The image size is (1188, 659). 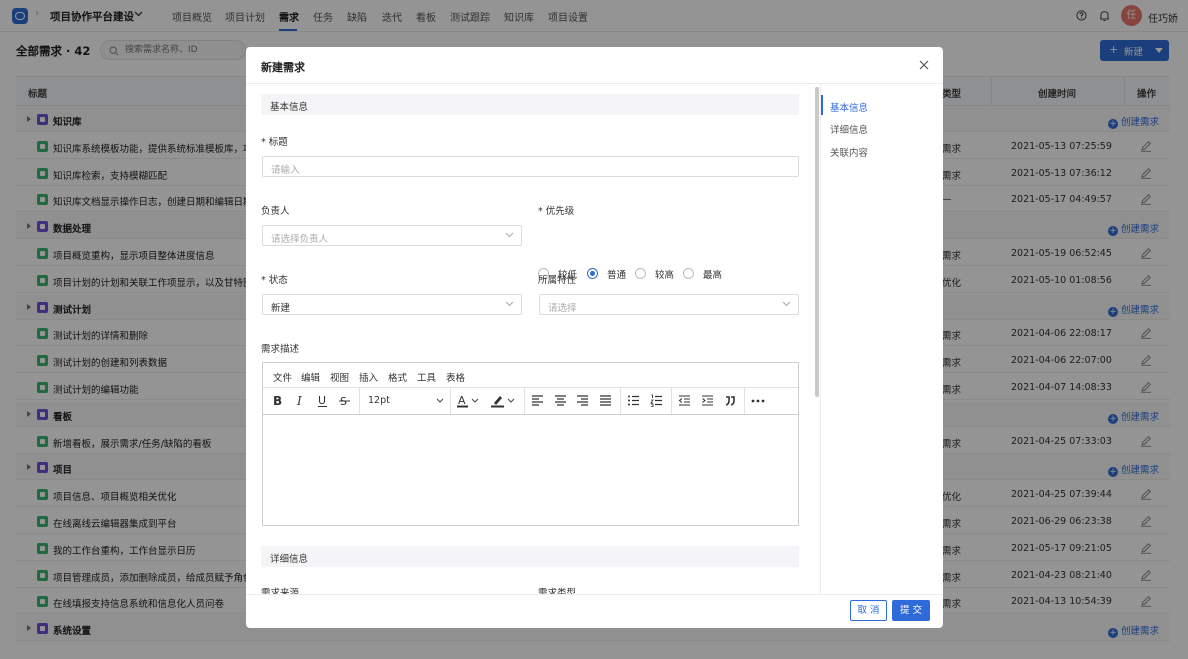 What do you see at coordinates (669, 304) in the screenshot?
I see `feature-select: 请选择` at bounding box center [669, 304].